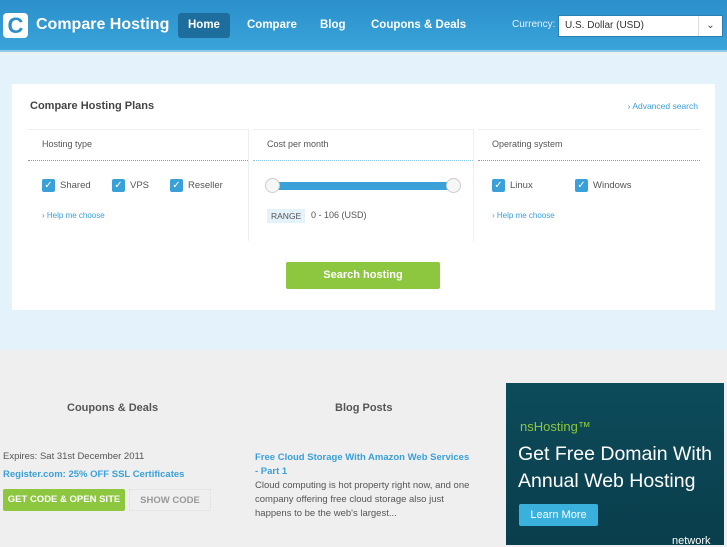 The height and width of the screenshot is (547, 727). What do you see at coordinates (333, 25) in the screenshot?
I see `nav-blog: Blog` at bounding box center [333, 25].